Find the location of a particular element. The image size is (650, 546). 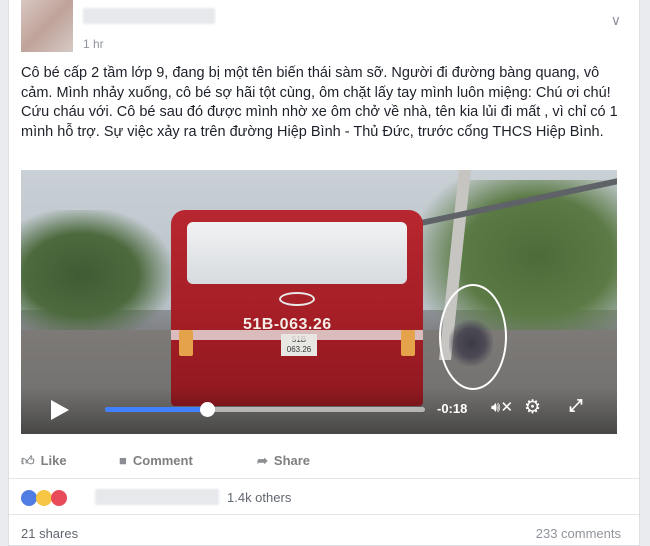

reactions-others: 1.4k others is located at coordinates (259, 497).